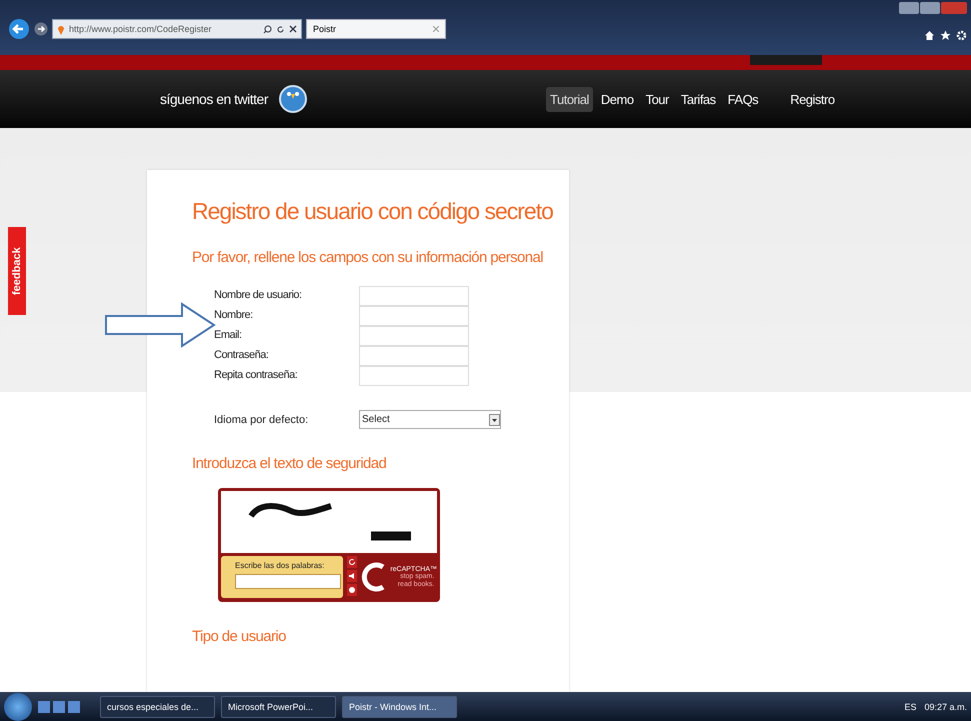 This screenshot has width=971, height=721. What do you see at coordinates (352, 576) in the screenshot?
I see `speaker-icon` at bounding box center [352, 576].